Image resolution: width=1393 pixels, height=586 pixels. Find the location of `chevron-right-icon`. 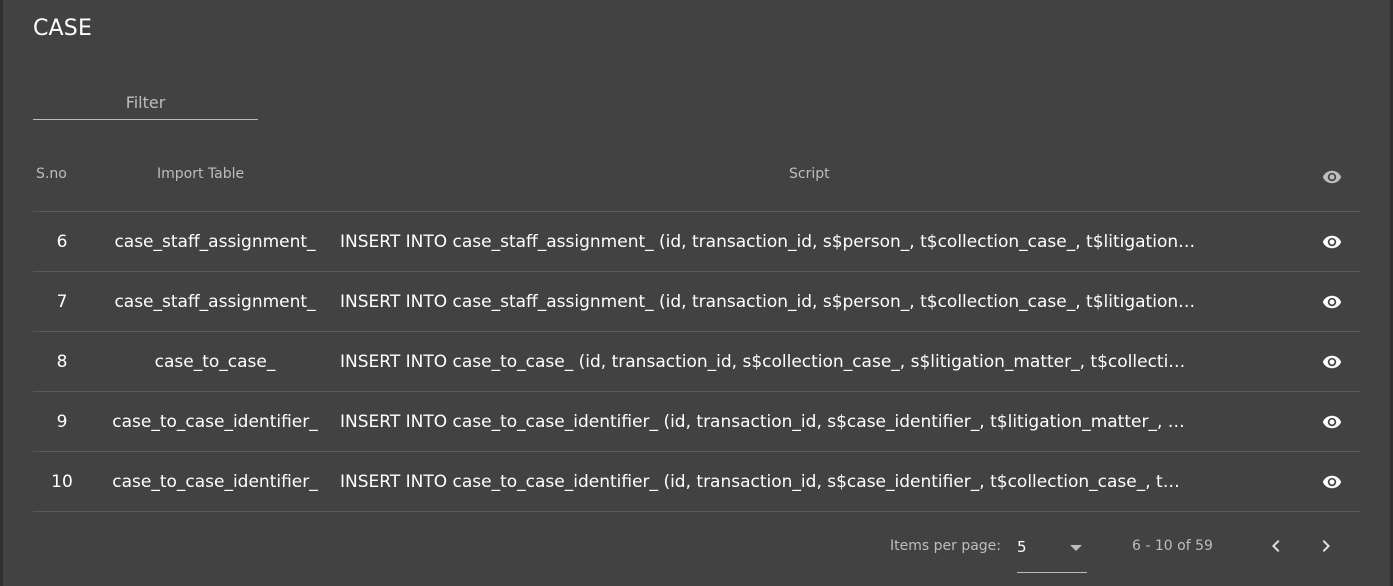

chevron-right-icon is located at coordinates (1326, 546).